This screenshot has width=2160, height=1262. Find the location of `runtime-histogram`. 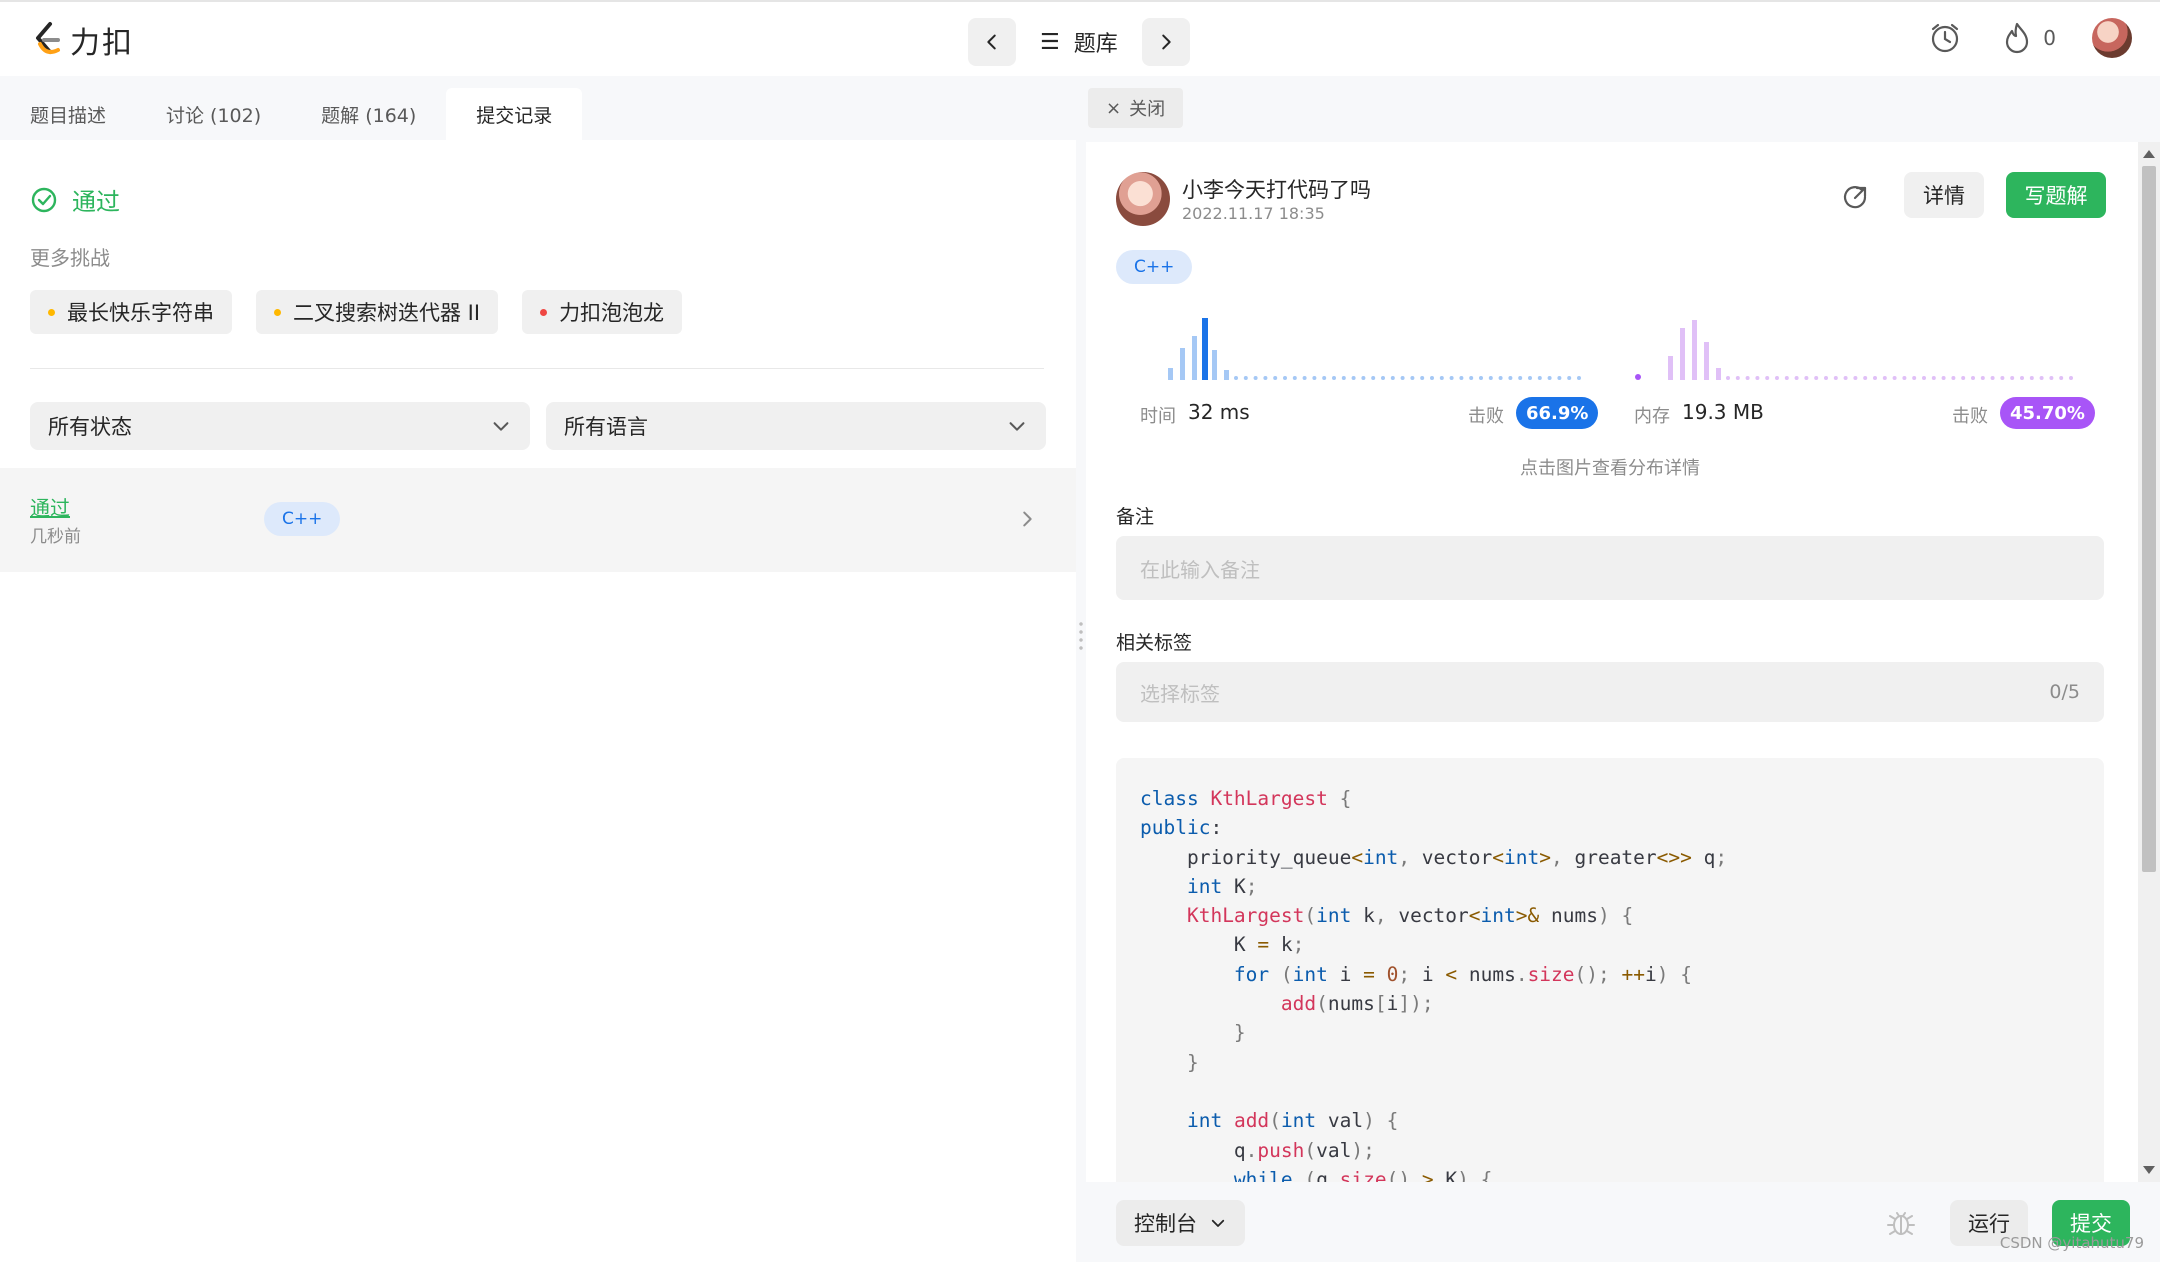

runtime-histogram is located at coordinates (1374, 349).